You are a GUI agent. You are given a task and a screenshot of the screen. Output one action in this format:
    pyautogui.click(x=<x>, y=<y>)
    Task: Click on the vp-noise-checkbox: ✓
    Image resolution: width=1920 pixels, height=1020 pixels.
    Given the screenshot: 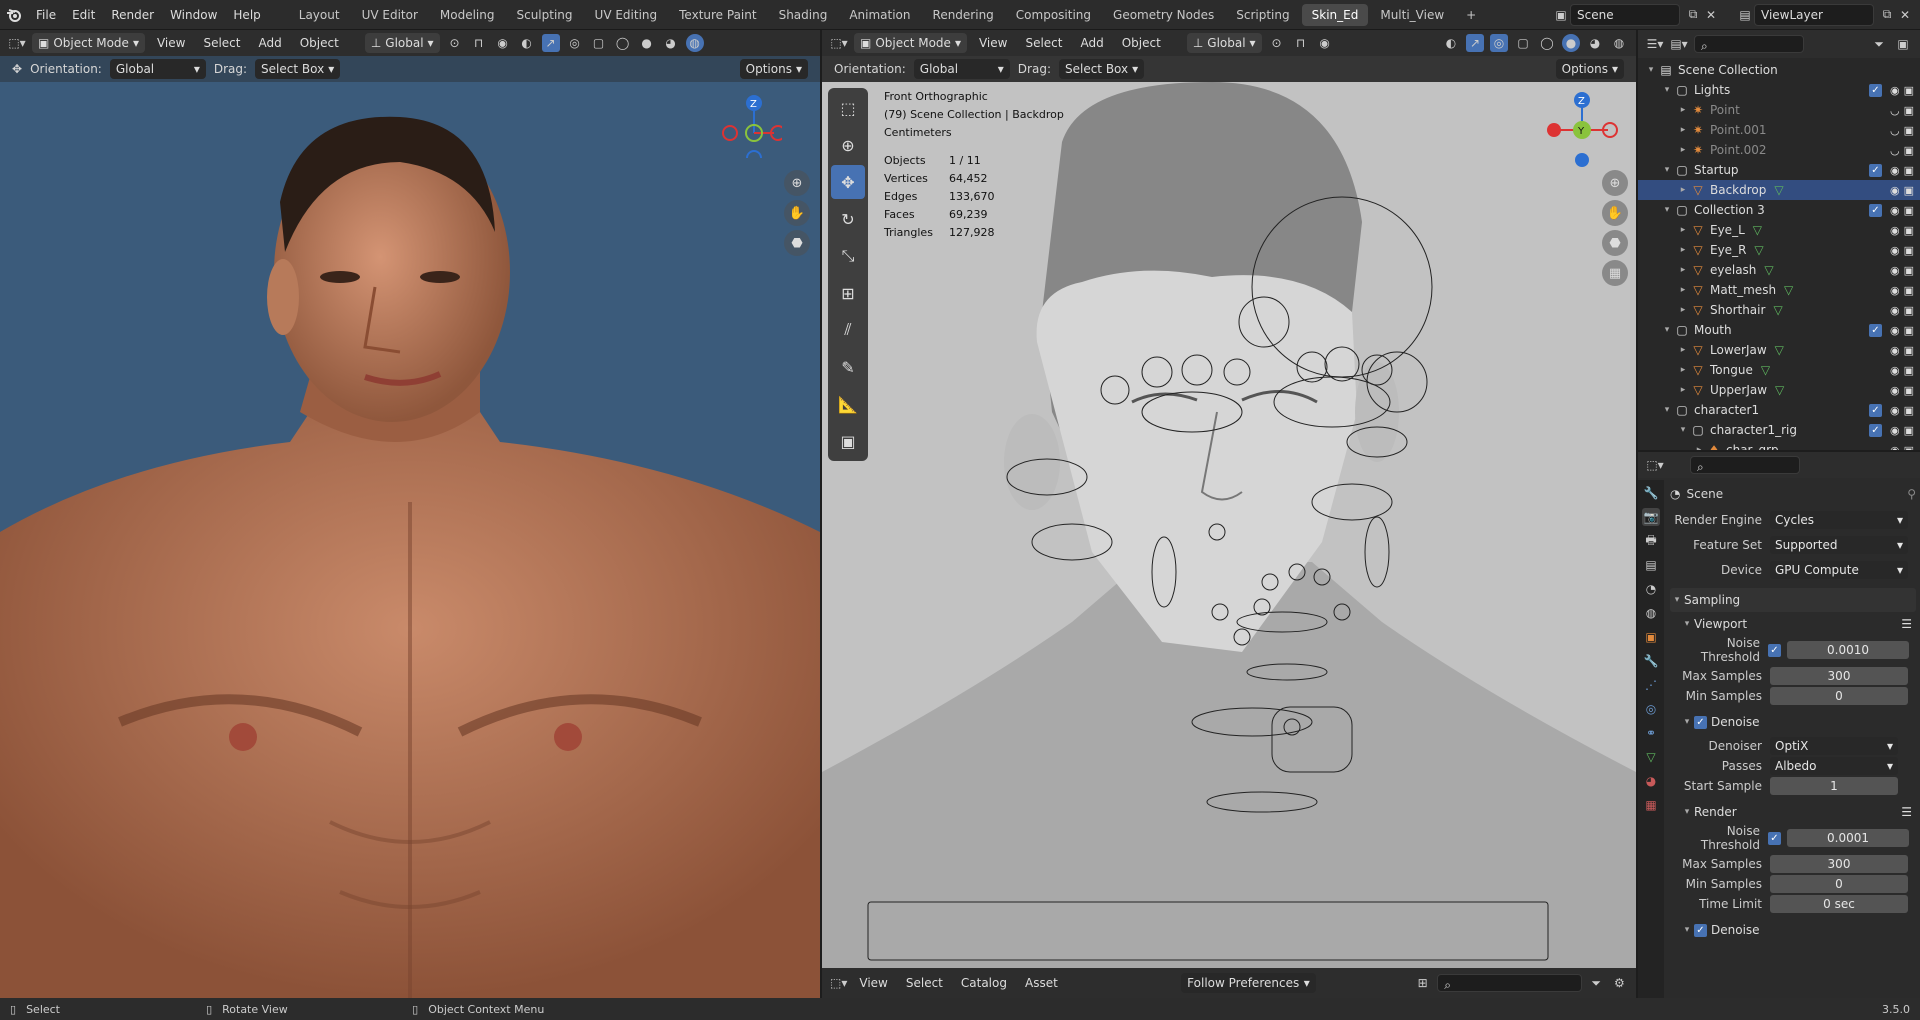 What is the action you would take?
    pyautogui.click(x=1774, y=650)
    